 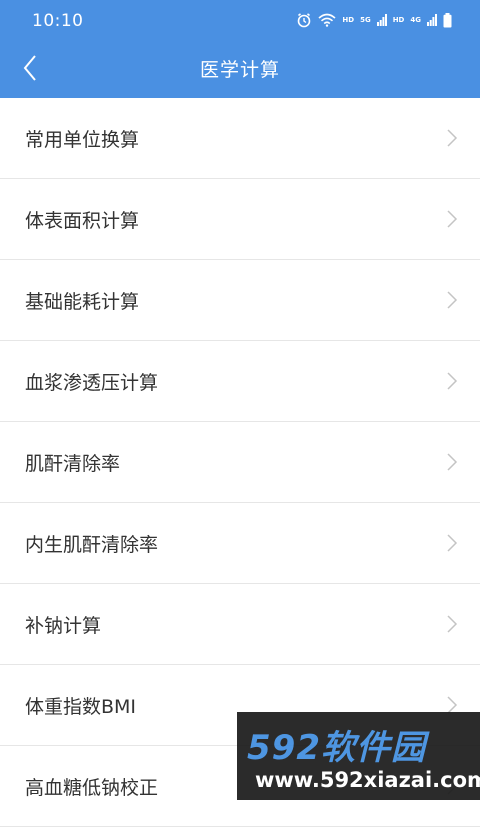 I want to click on status-icons: HD 5G HD 4G, so click(x=374, y=20).